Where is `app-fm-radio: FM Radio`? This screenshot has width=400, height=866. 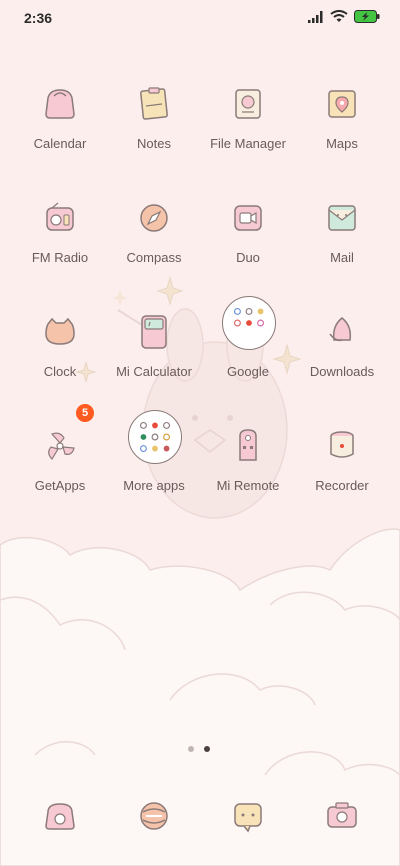
app-fm-radio: FM Radio is located at coordinates (60, 238).